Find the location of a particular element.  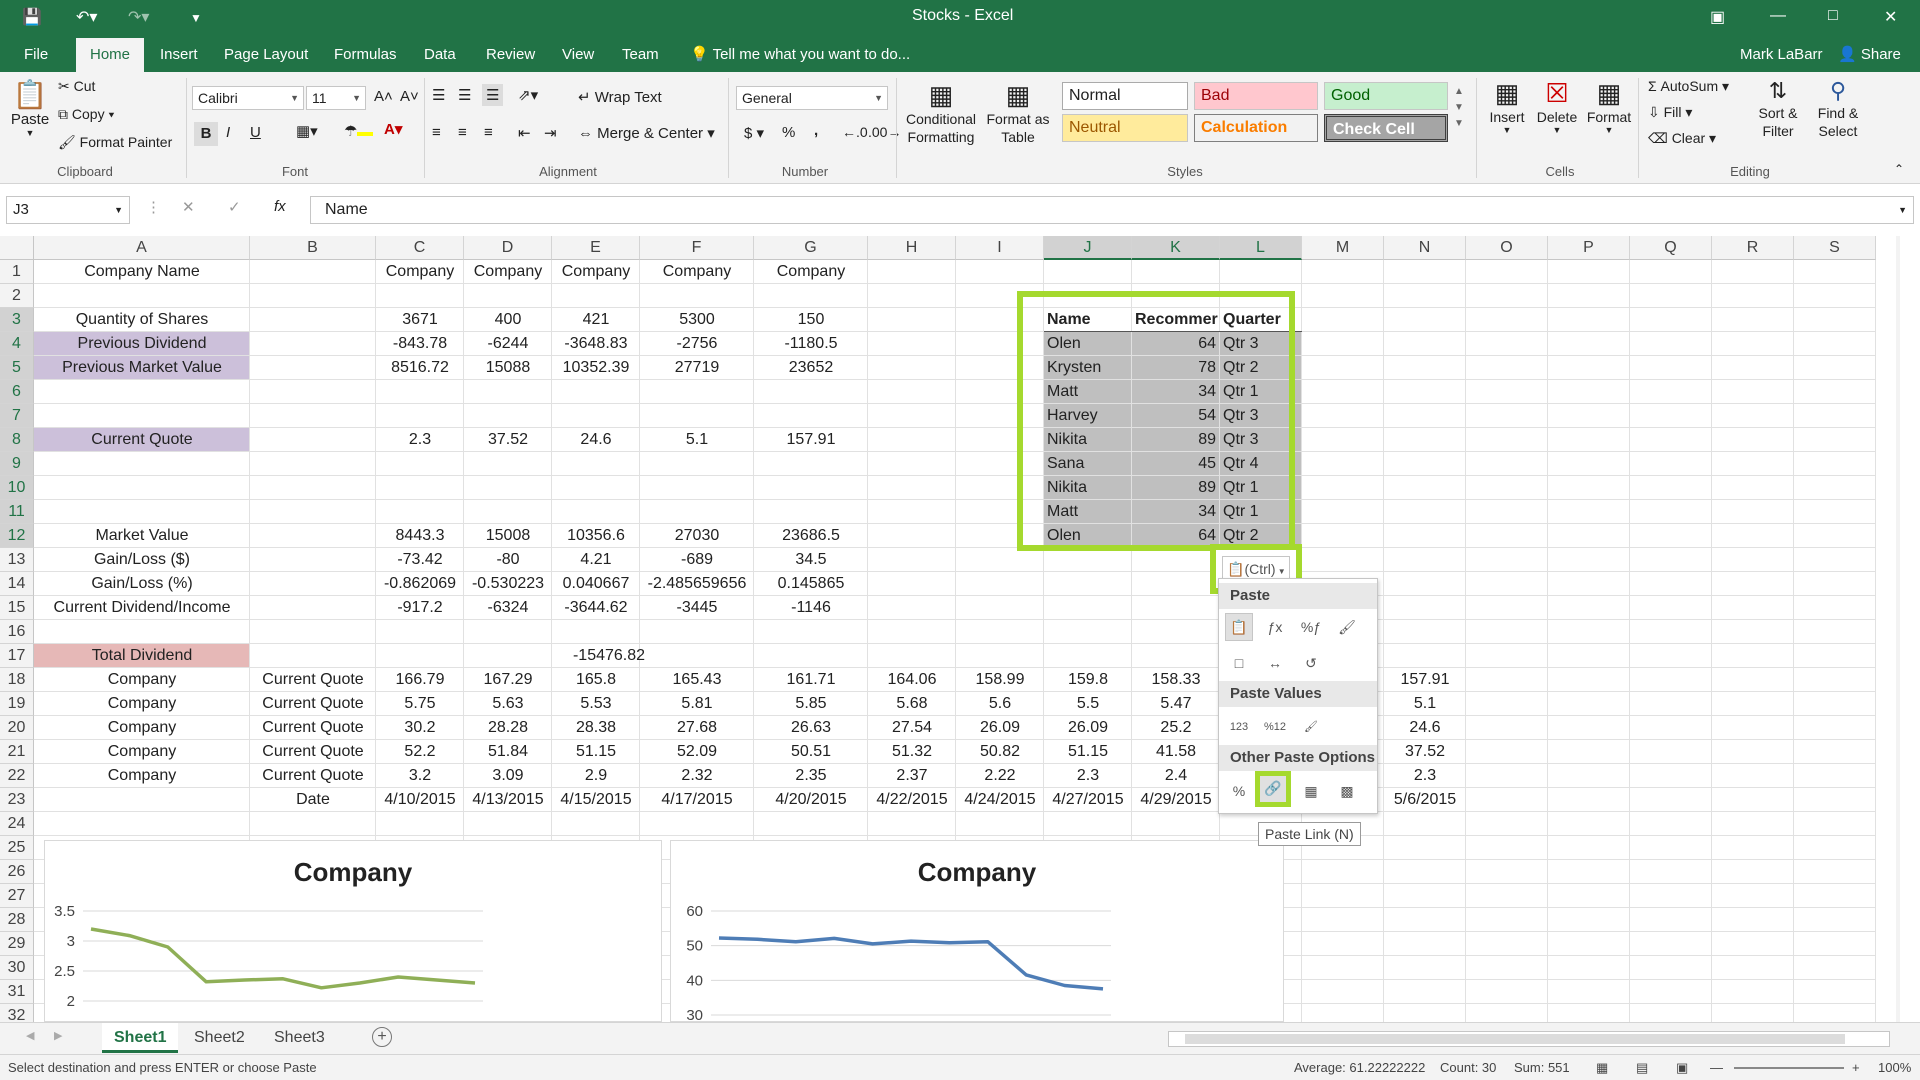

cell-e4: -3648.83 is located at coordinates (596, 344).